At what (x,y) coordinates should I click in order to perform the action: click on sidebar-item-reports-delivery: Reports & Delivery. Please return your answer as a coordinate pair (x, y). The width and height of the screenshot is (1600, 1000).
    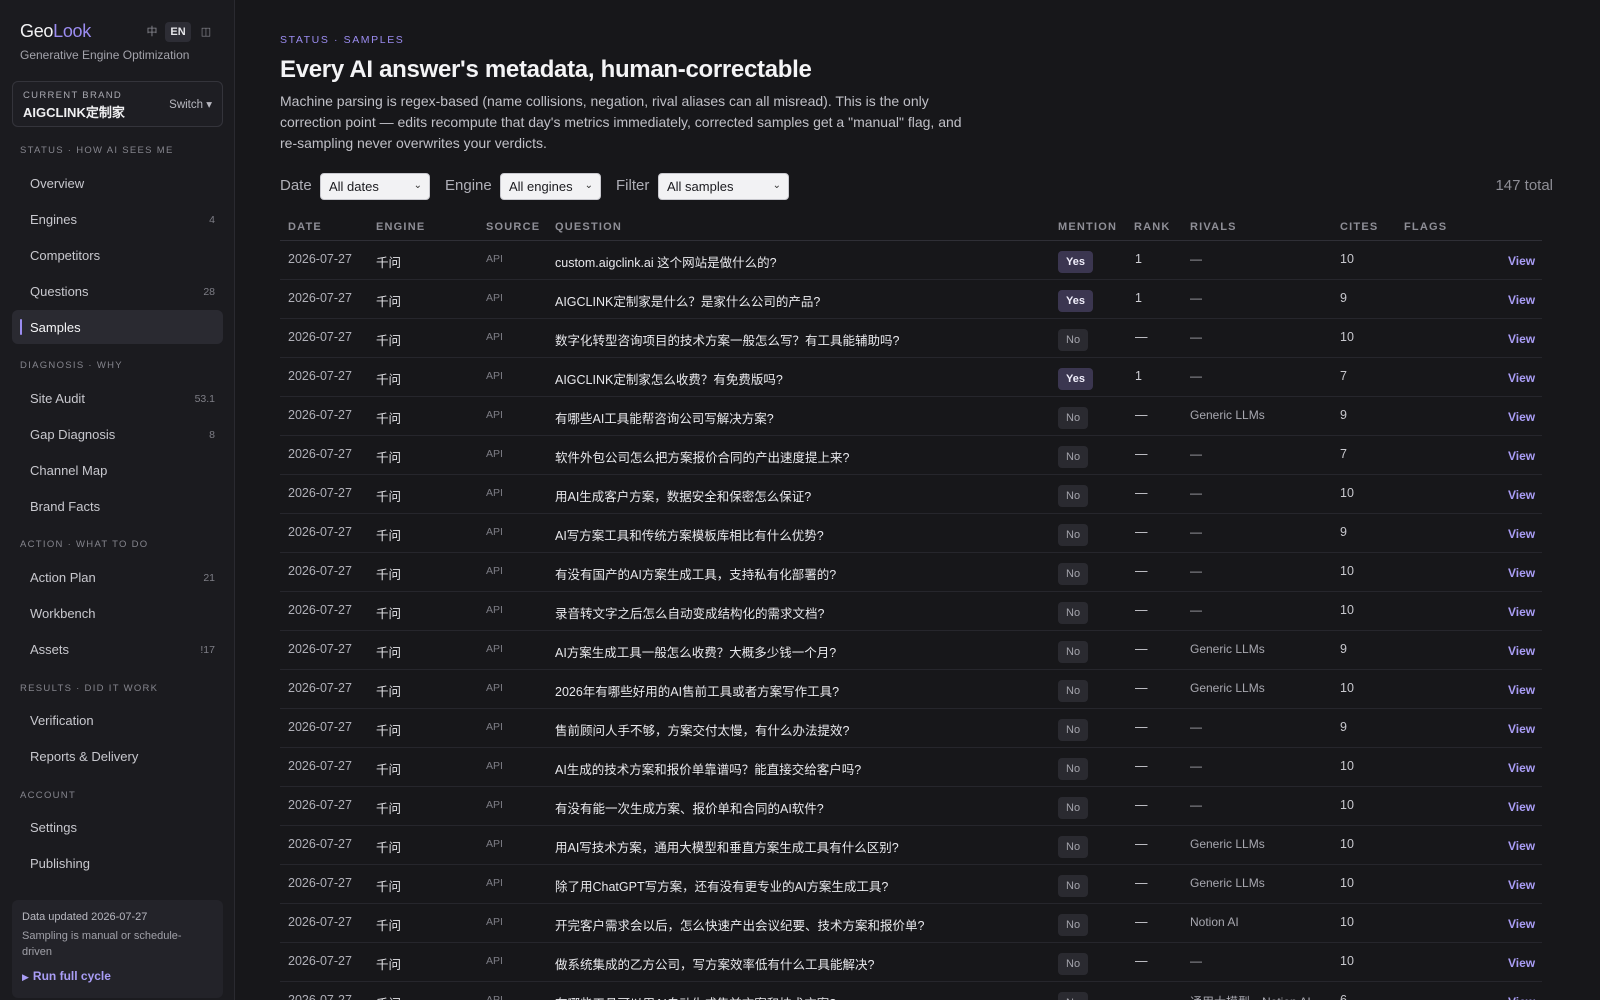
    Looking at the image, I should click on (117, 756).